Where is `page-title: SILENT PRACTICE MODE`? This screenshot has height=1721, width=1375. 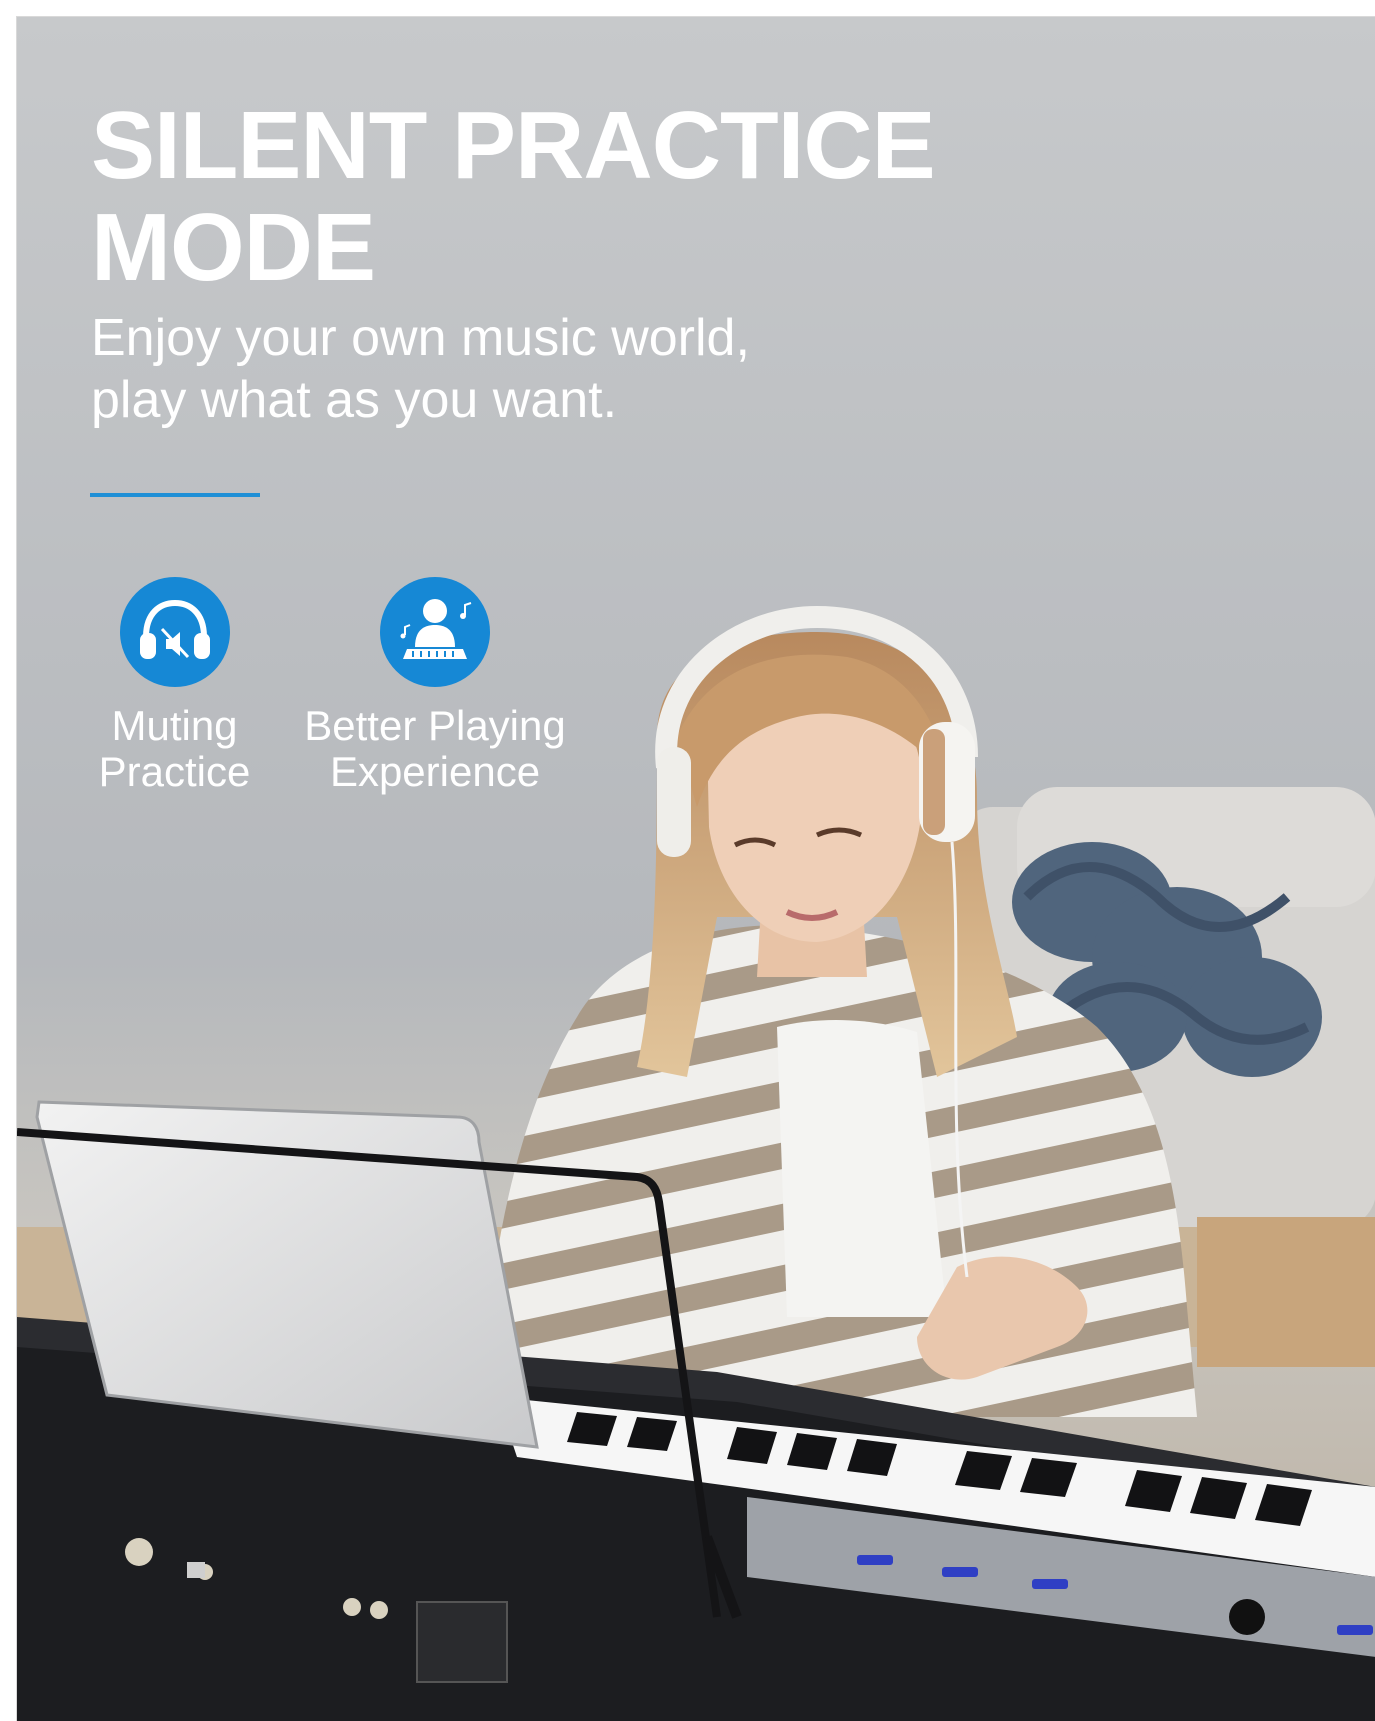
page-title: SILENT PRACTICE MODE is located at coordinates (513, 196).